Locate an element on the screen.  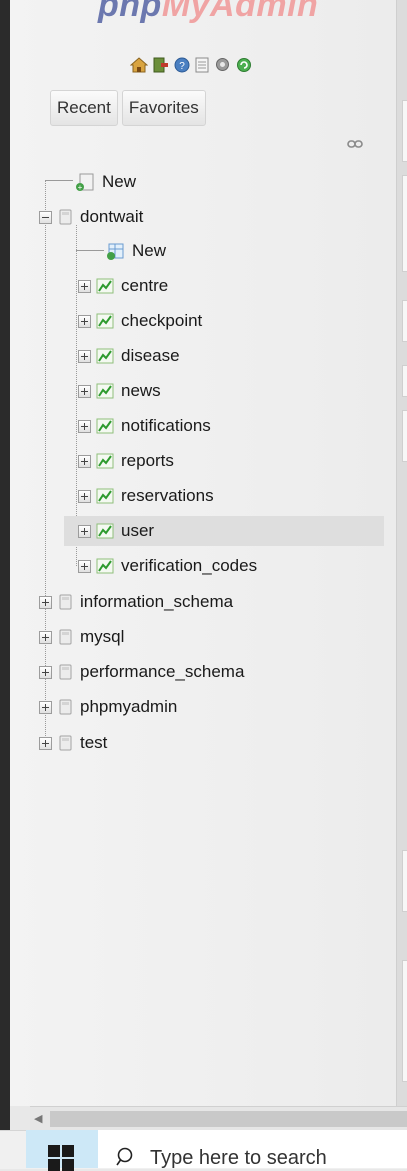
tab-recent: Recent is located at coordinates (84, 108).